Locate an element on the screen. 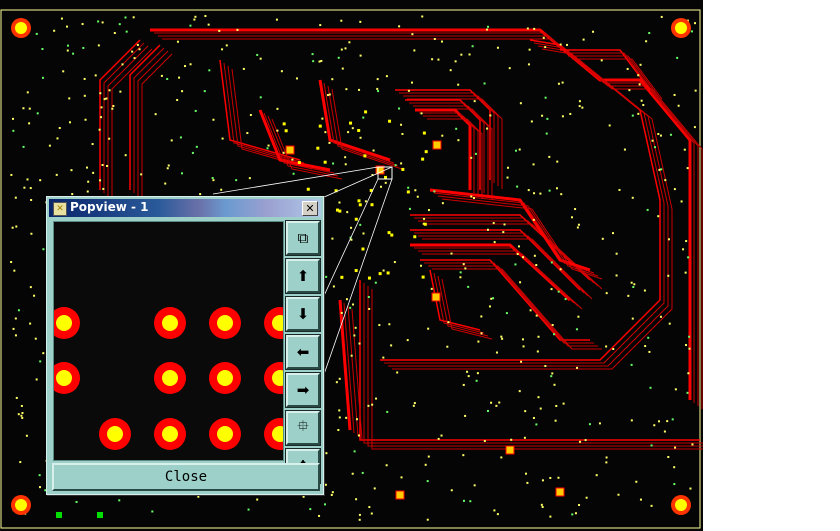  zoom-in-button: ⯐ is located at coordinates (303, 428).